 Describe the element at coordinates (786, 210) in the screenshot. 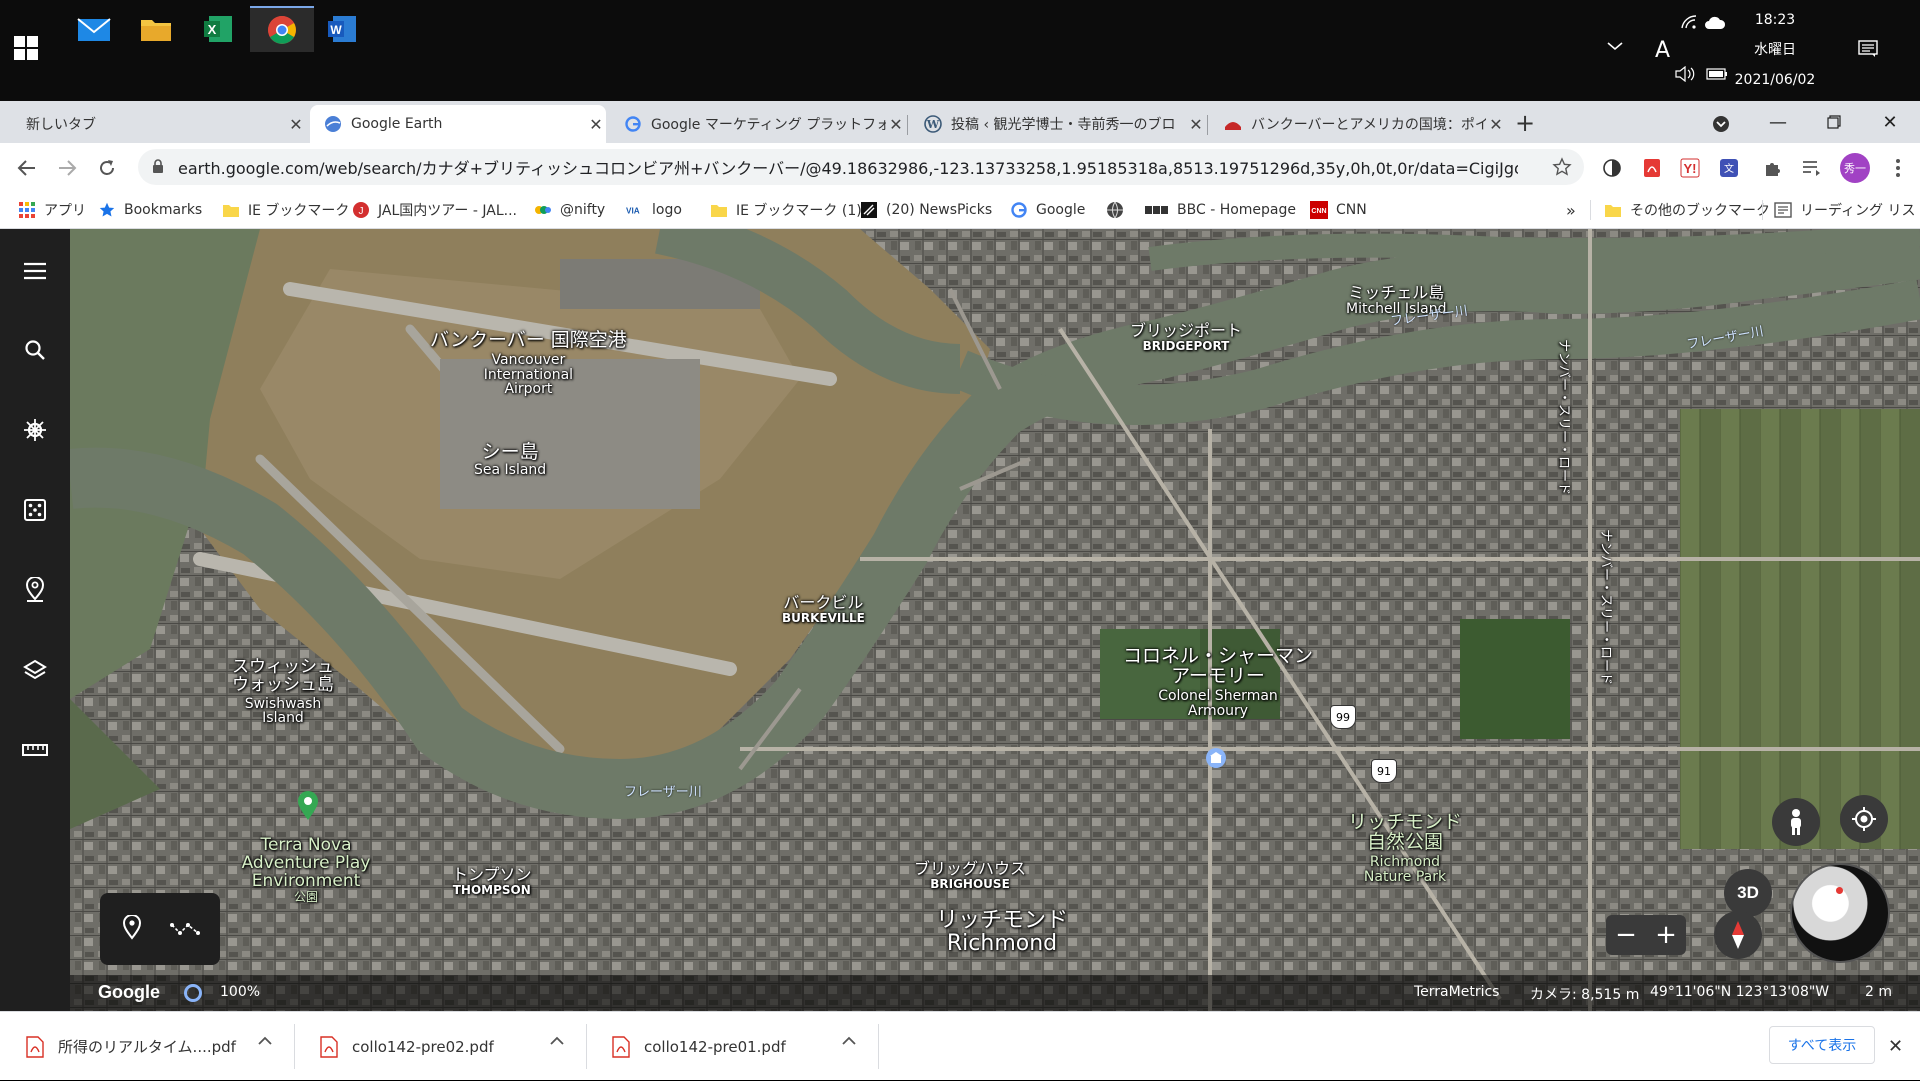

I see `bookmark-ie-folder-1: IE ブックマーク (1)` at that location.